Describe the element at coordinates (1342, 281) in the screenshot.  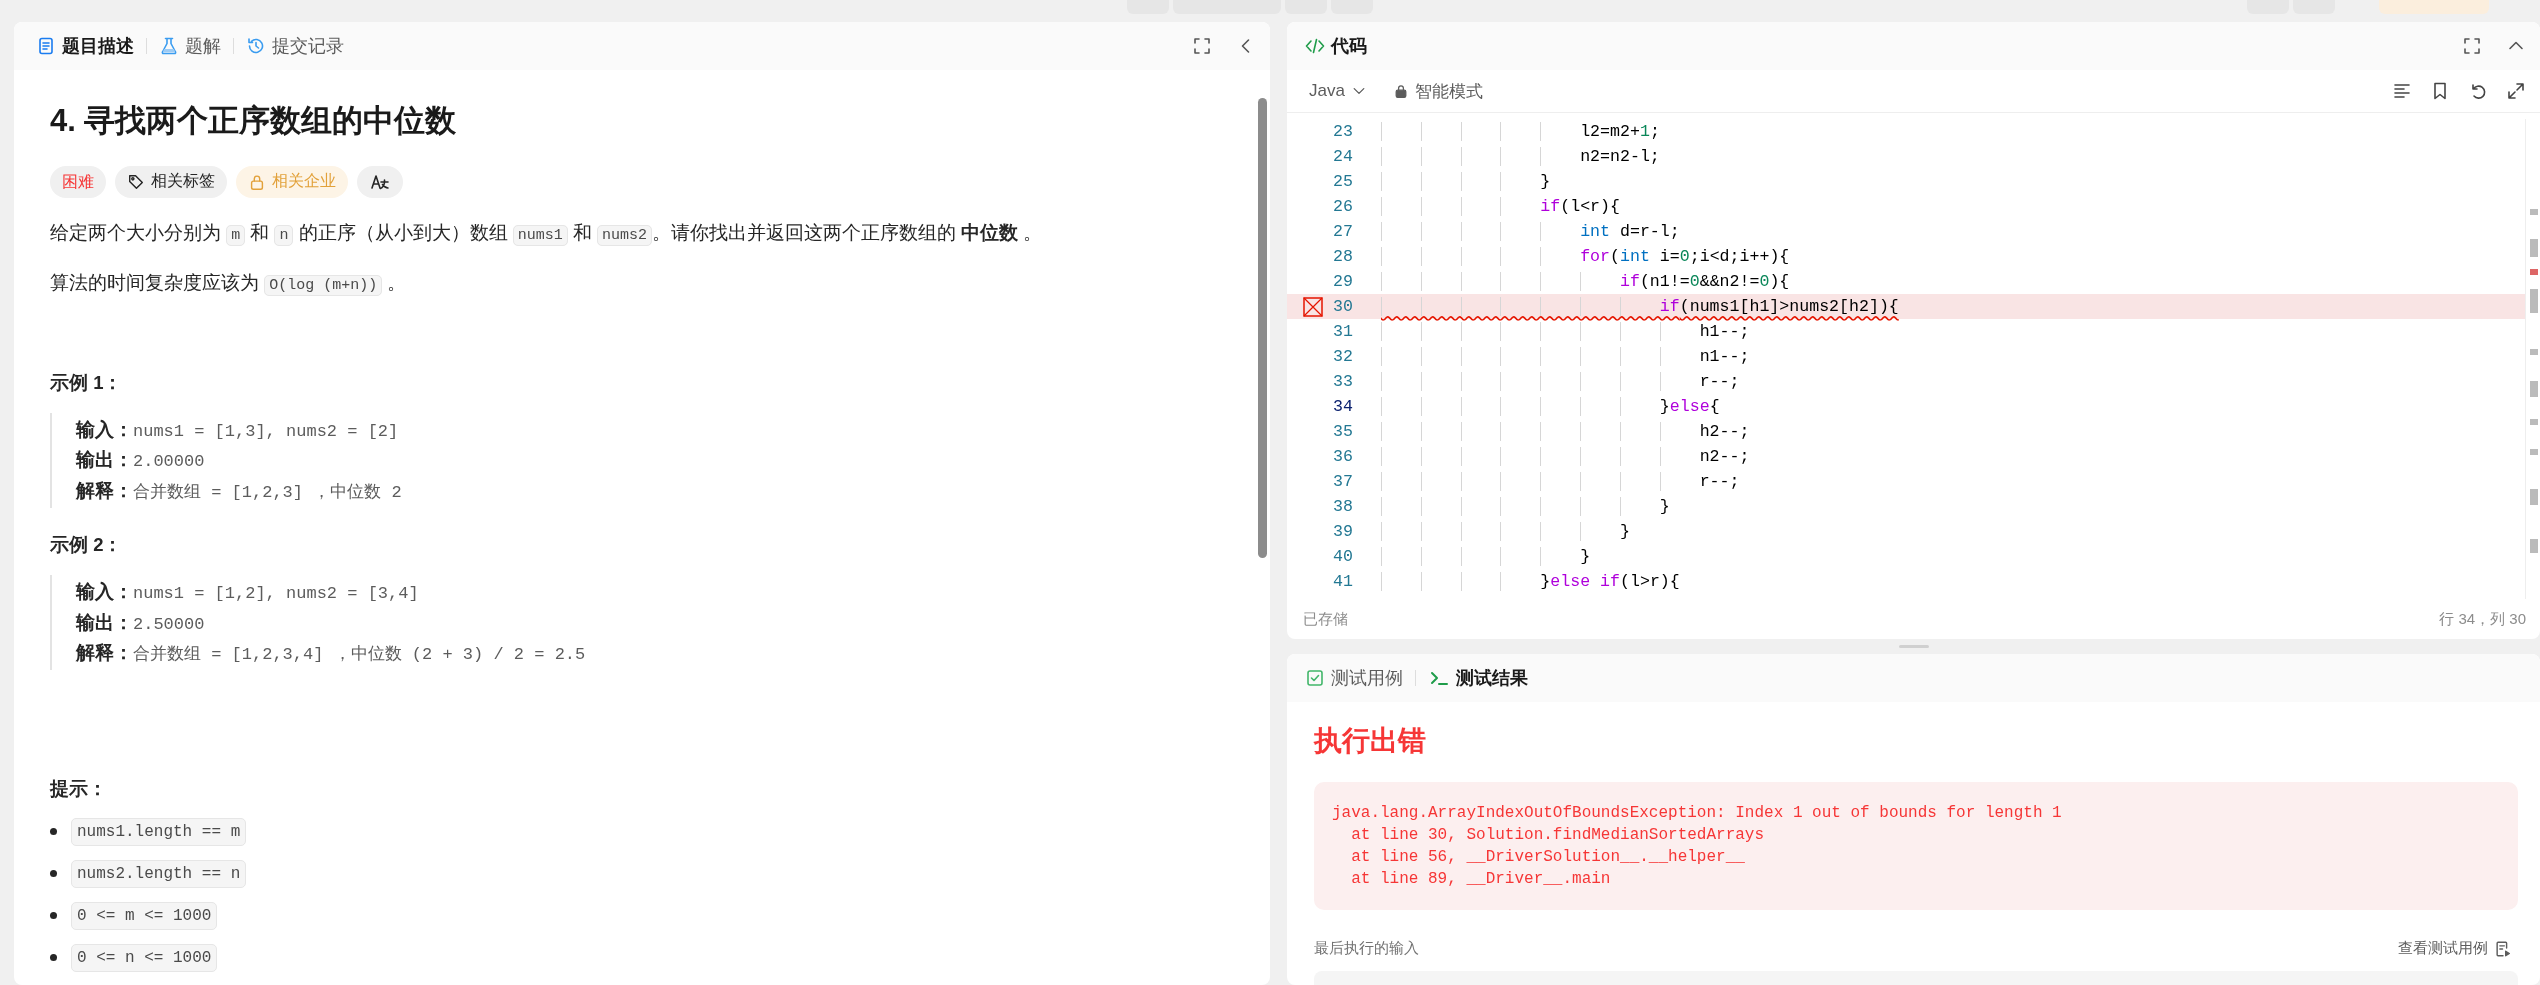
I see `line-number: 29` at that location.